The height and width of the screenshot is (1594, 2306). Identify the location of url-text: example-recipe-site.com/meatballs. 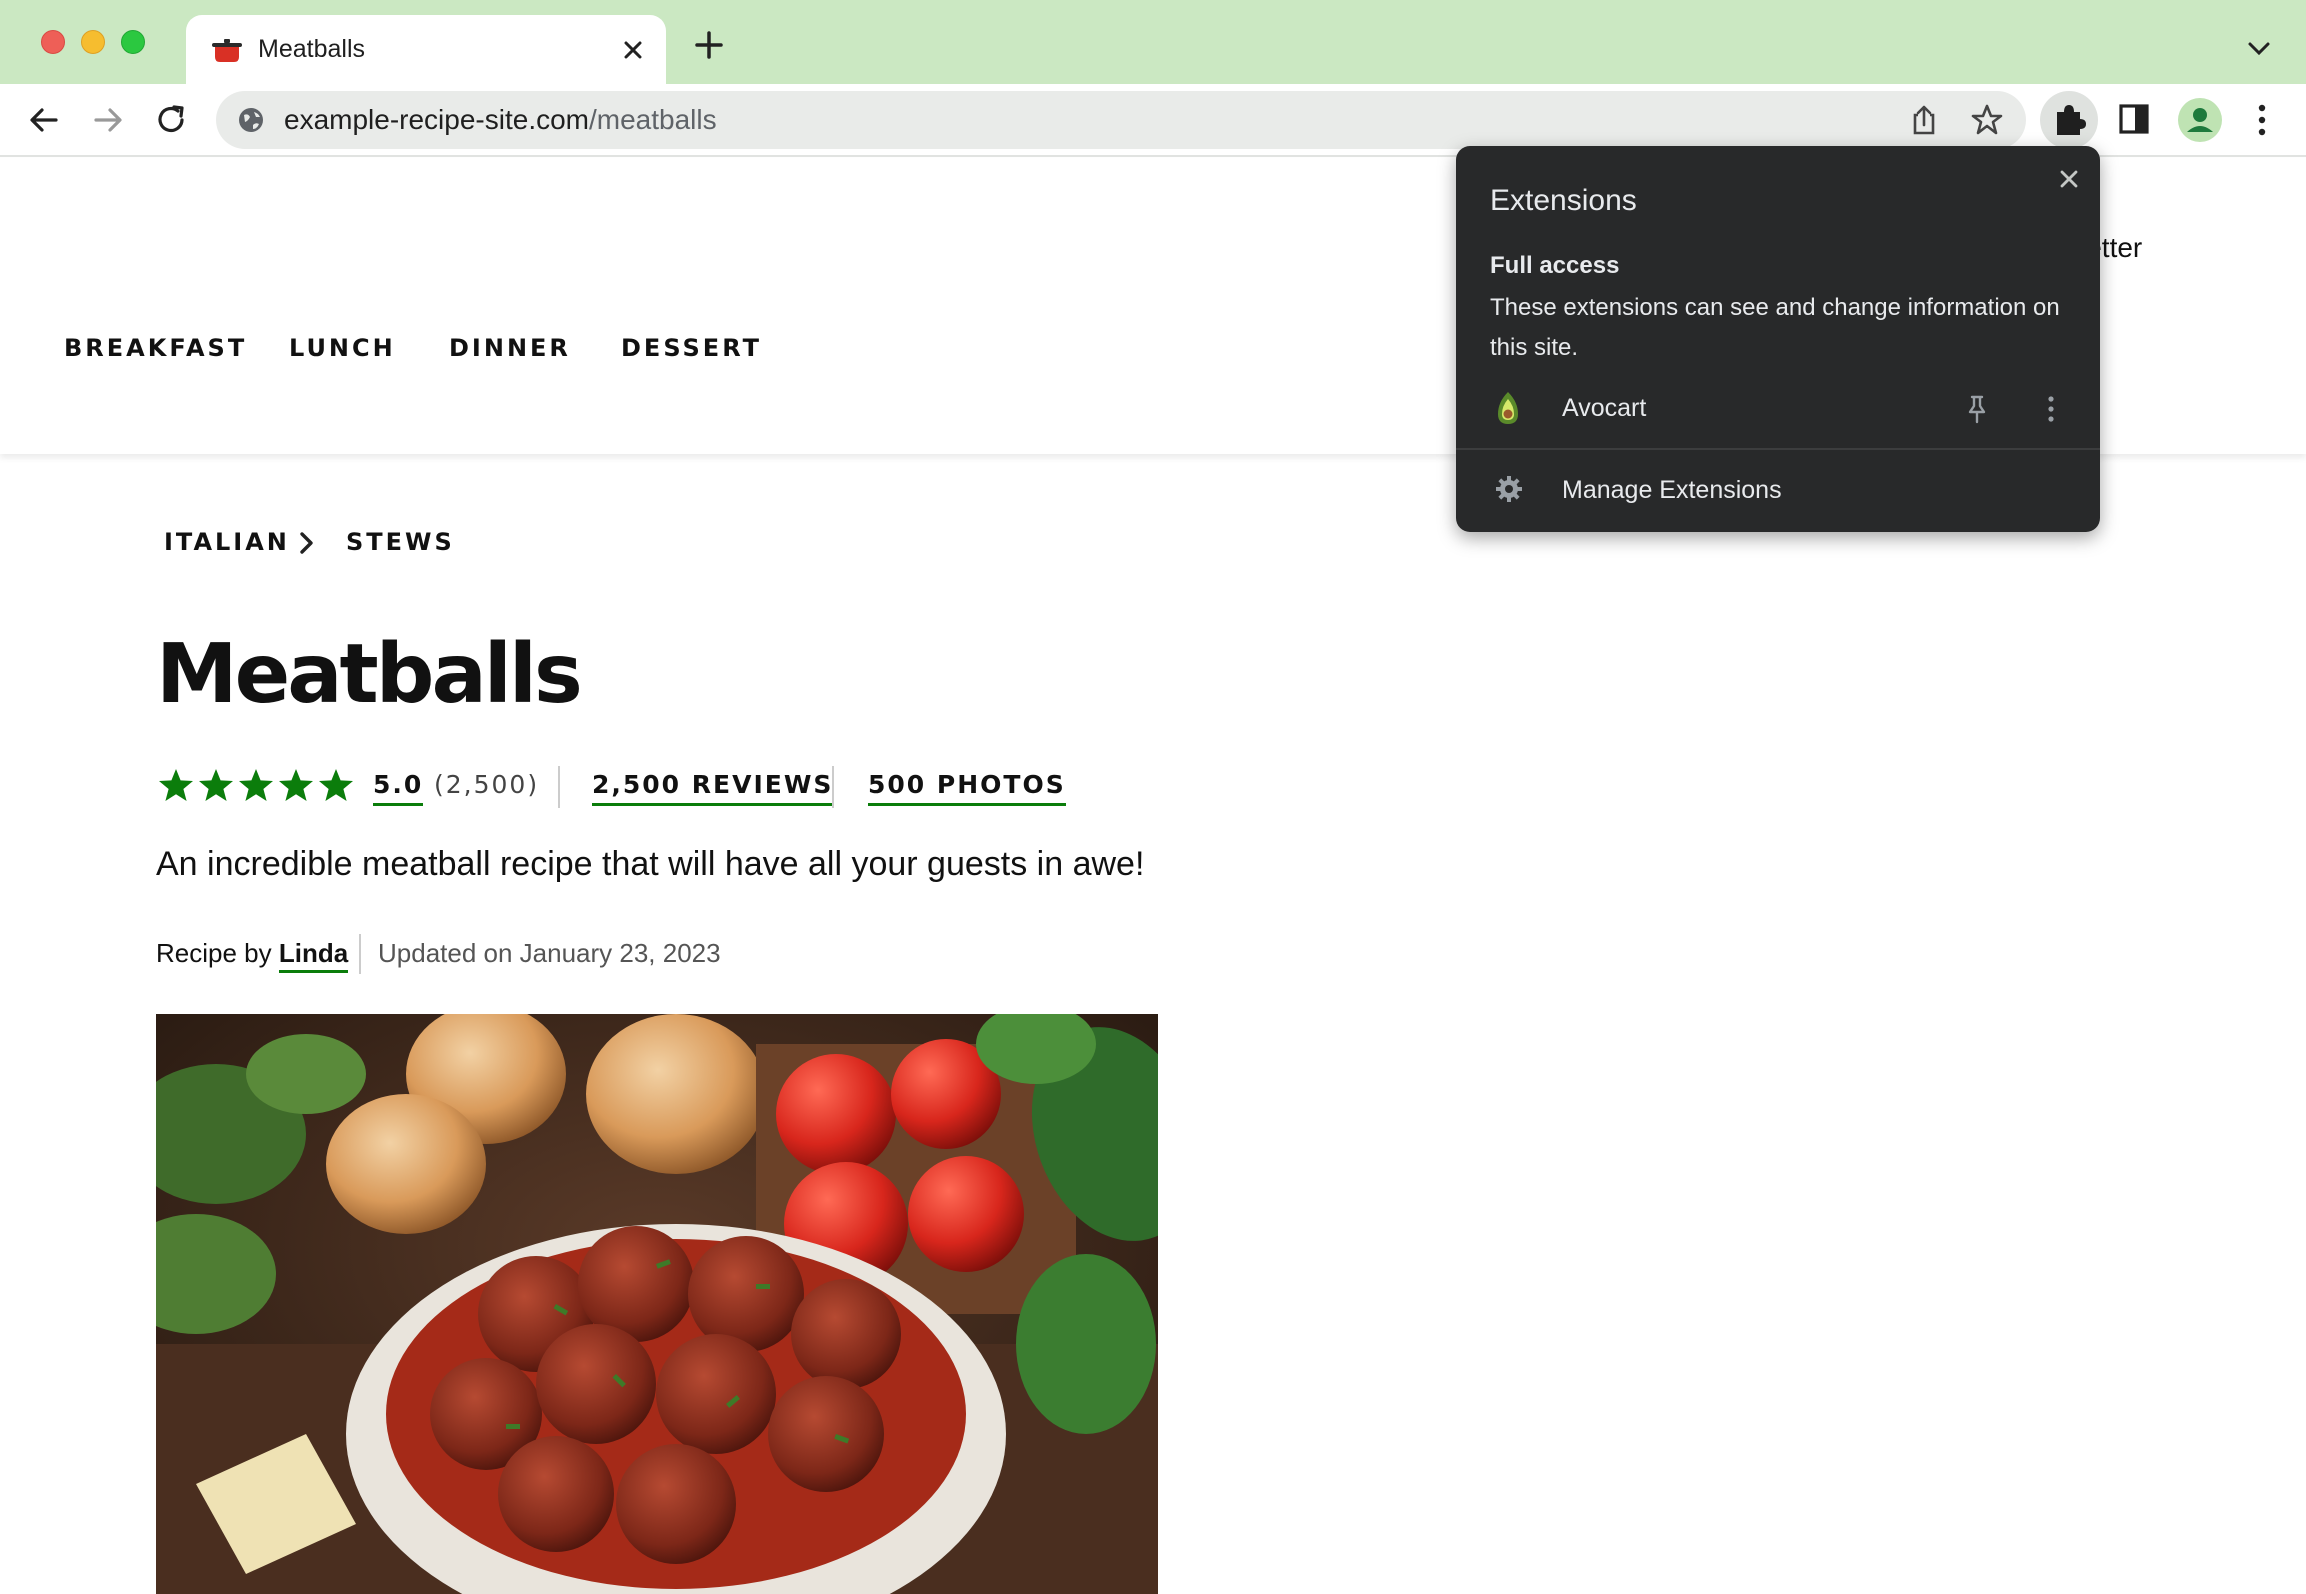
(500, 120).